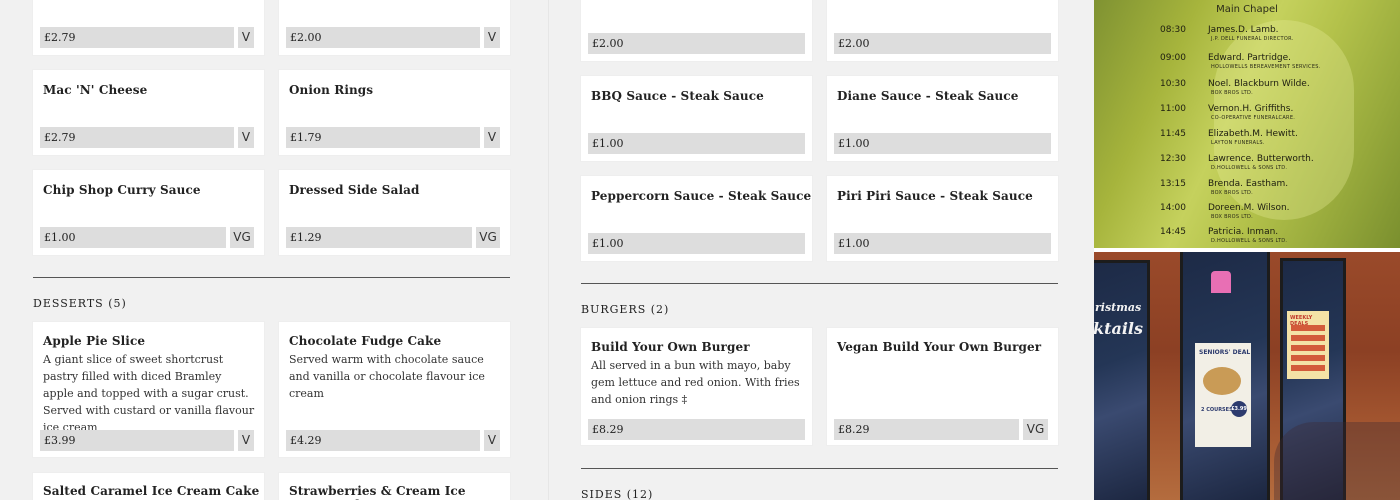  I want to click on menu-item-card: Mac 'N' Cheese £2.79 V, so click(148, 112).